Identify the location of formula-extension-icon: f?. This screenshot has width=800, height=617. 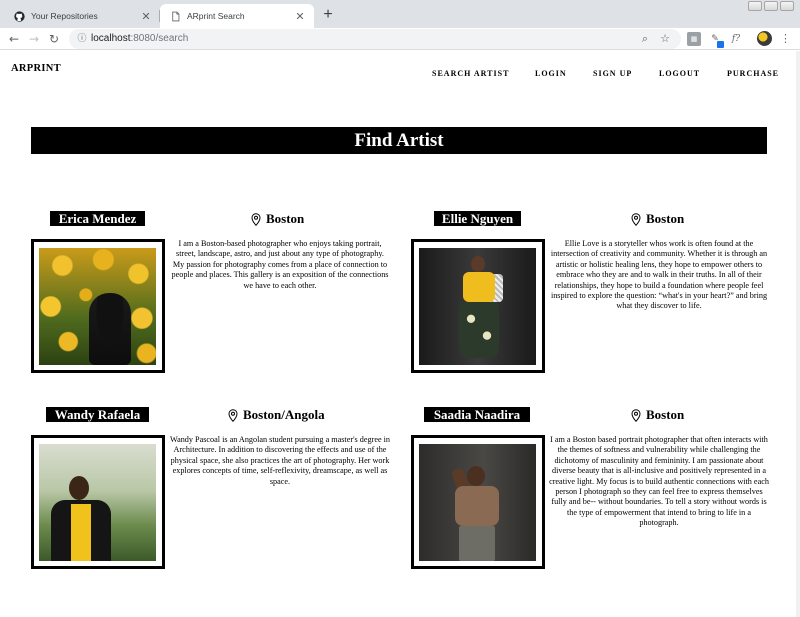
(736, 39).